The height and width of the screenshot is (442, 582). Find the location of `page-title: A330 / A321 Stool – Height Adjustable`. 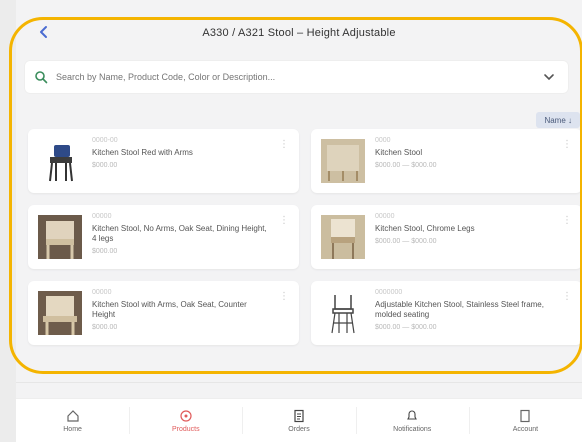

page-title: A330 / A321 Stool – Height Adjustable is located at coordinates (299, 33).